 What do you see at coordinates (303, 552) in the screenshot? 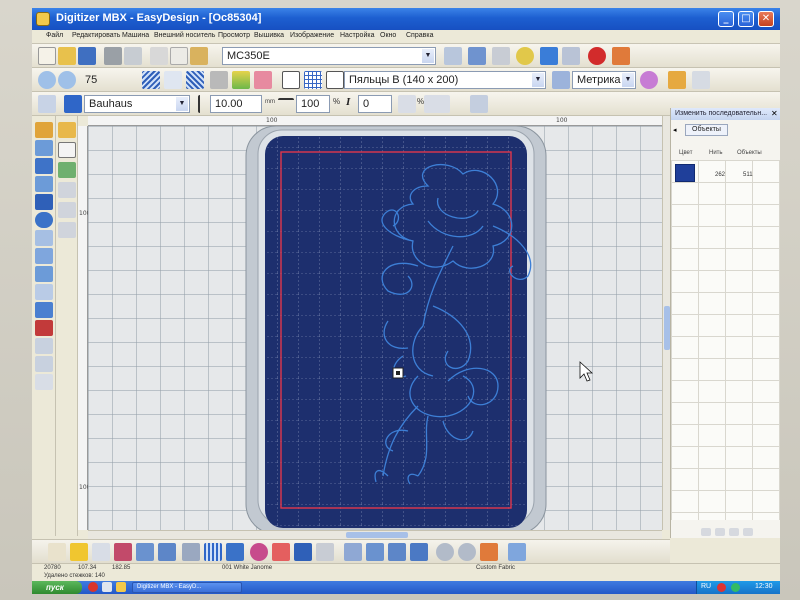
I see `fill-icon` at bounding box center [303, 552].